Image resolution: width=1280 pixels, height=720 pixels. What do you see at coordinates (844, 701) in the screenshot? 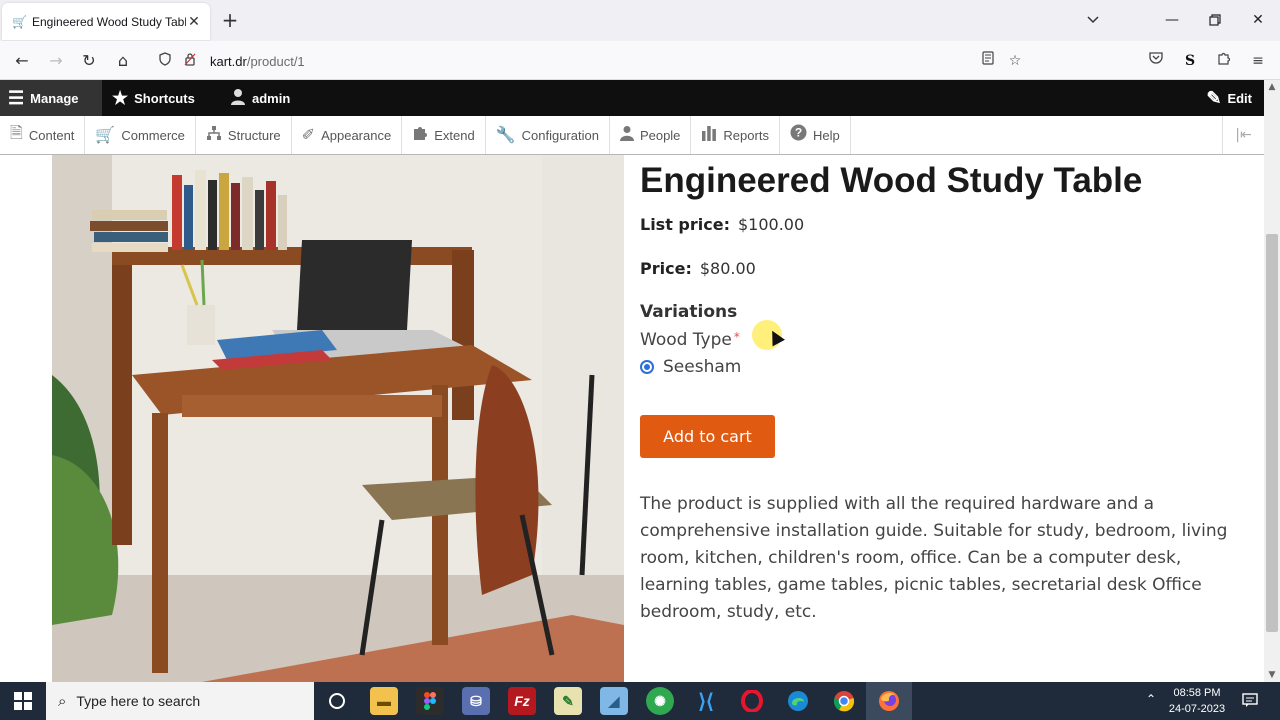
I see `chrome-icon` at bounding box center [844, 701].